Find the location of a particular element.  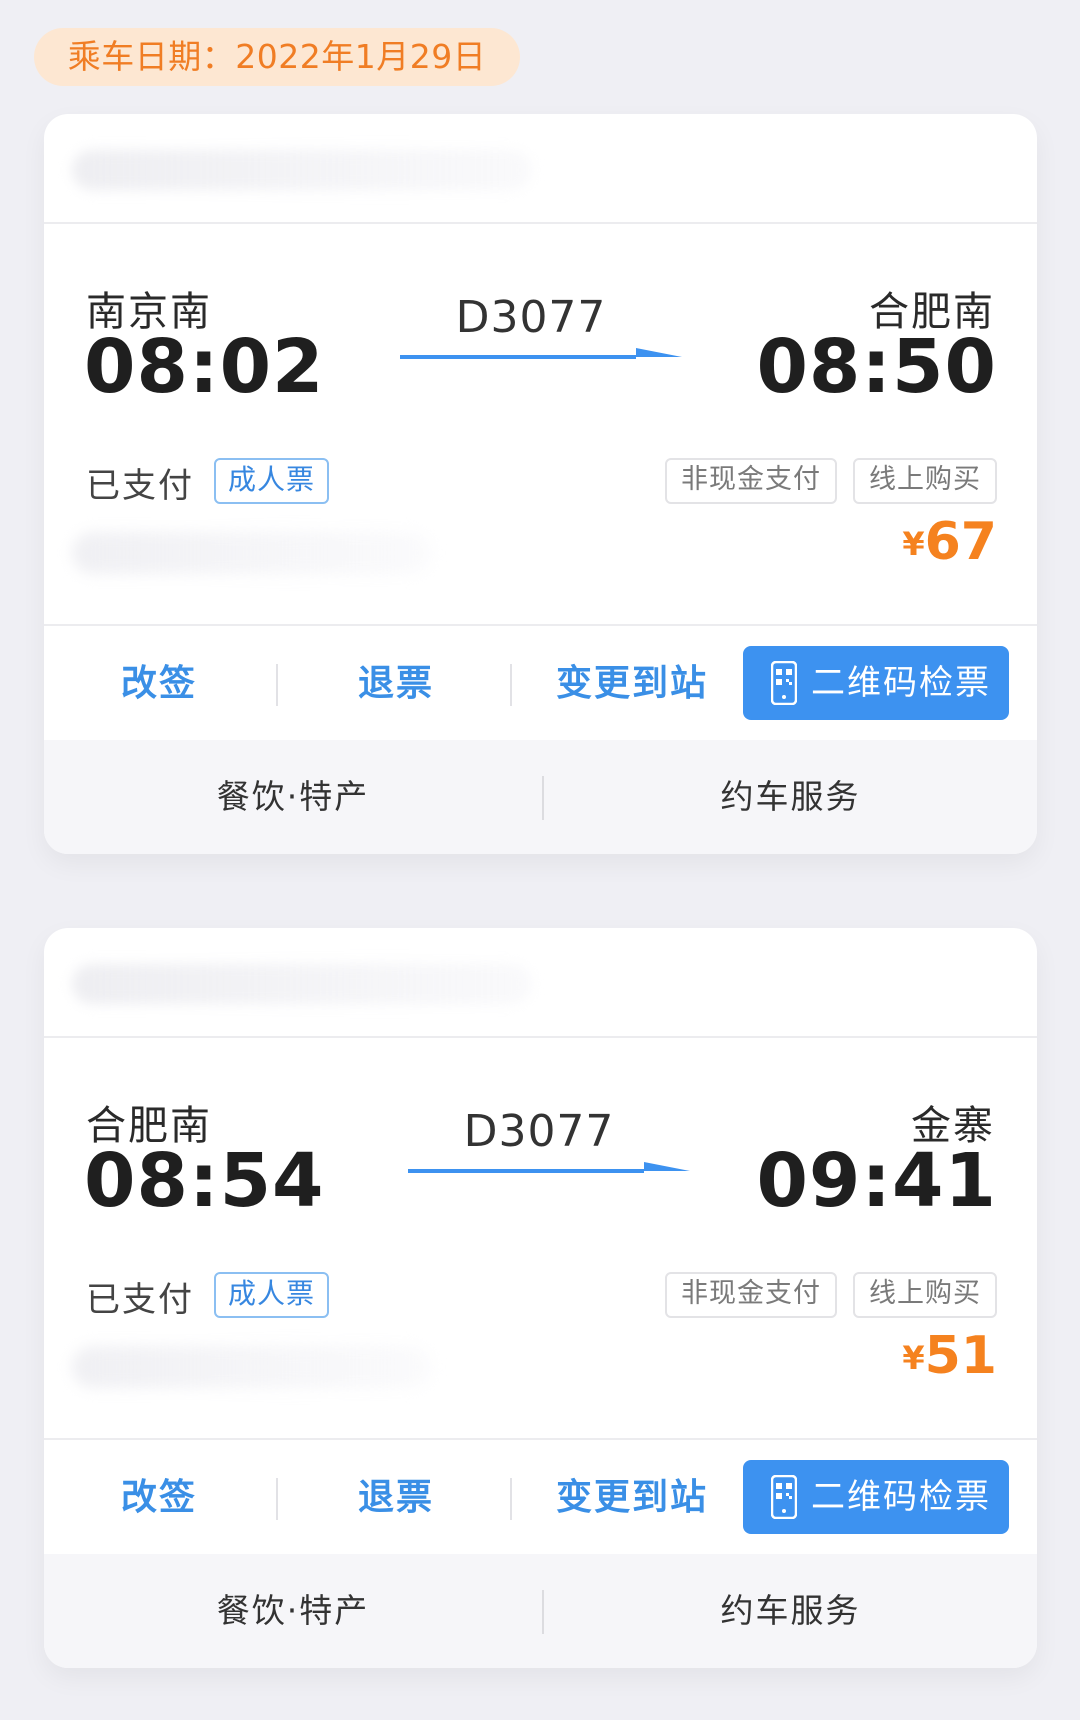

travel-date-badge: 乘车日期：2022年1月29日 is located at coordinates (277, 57).